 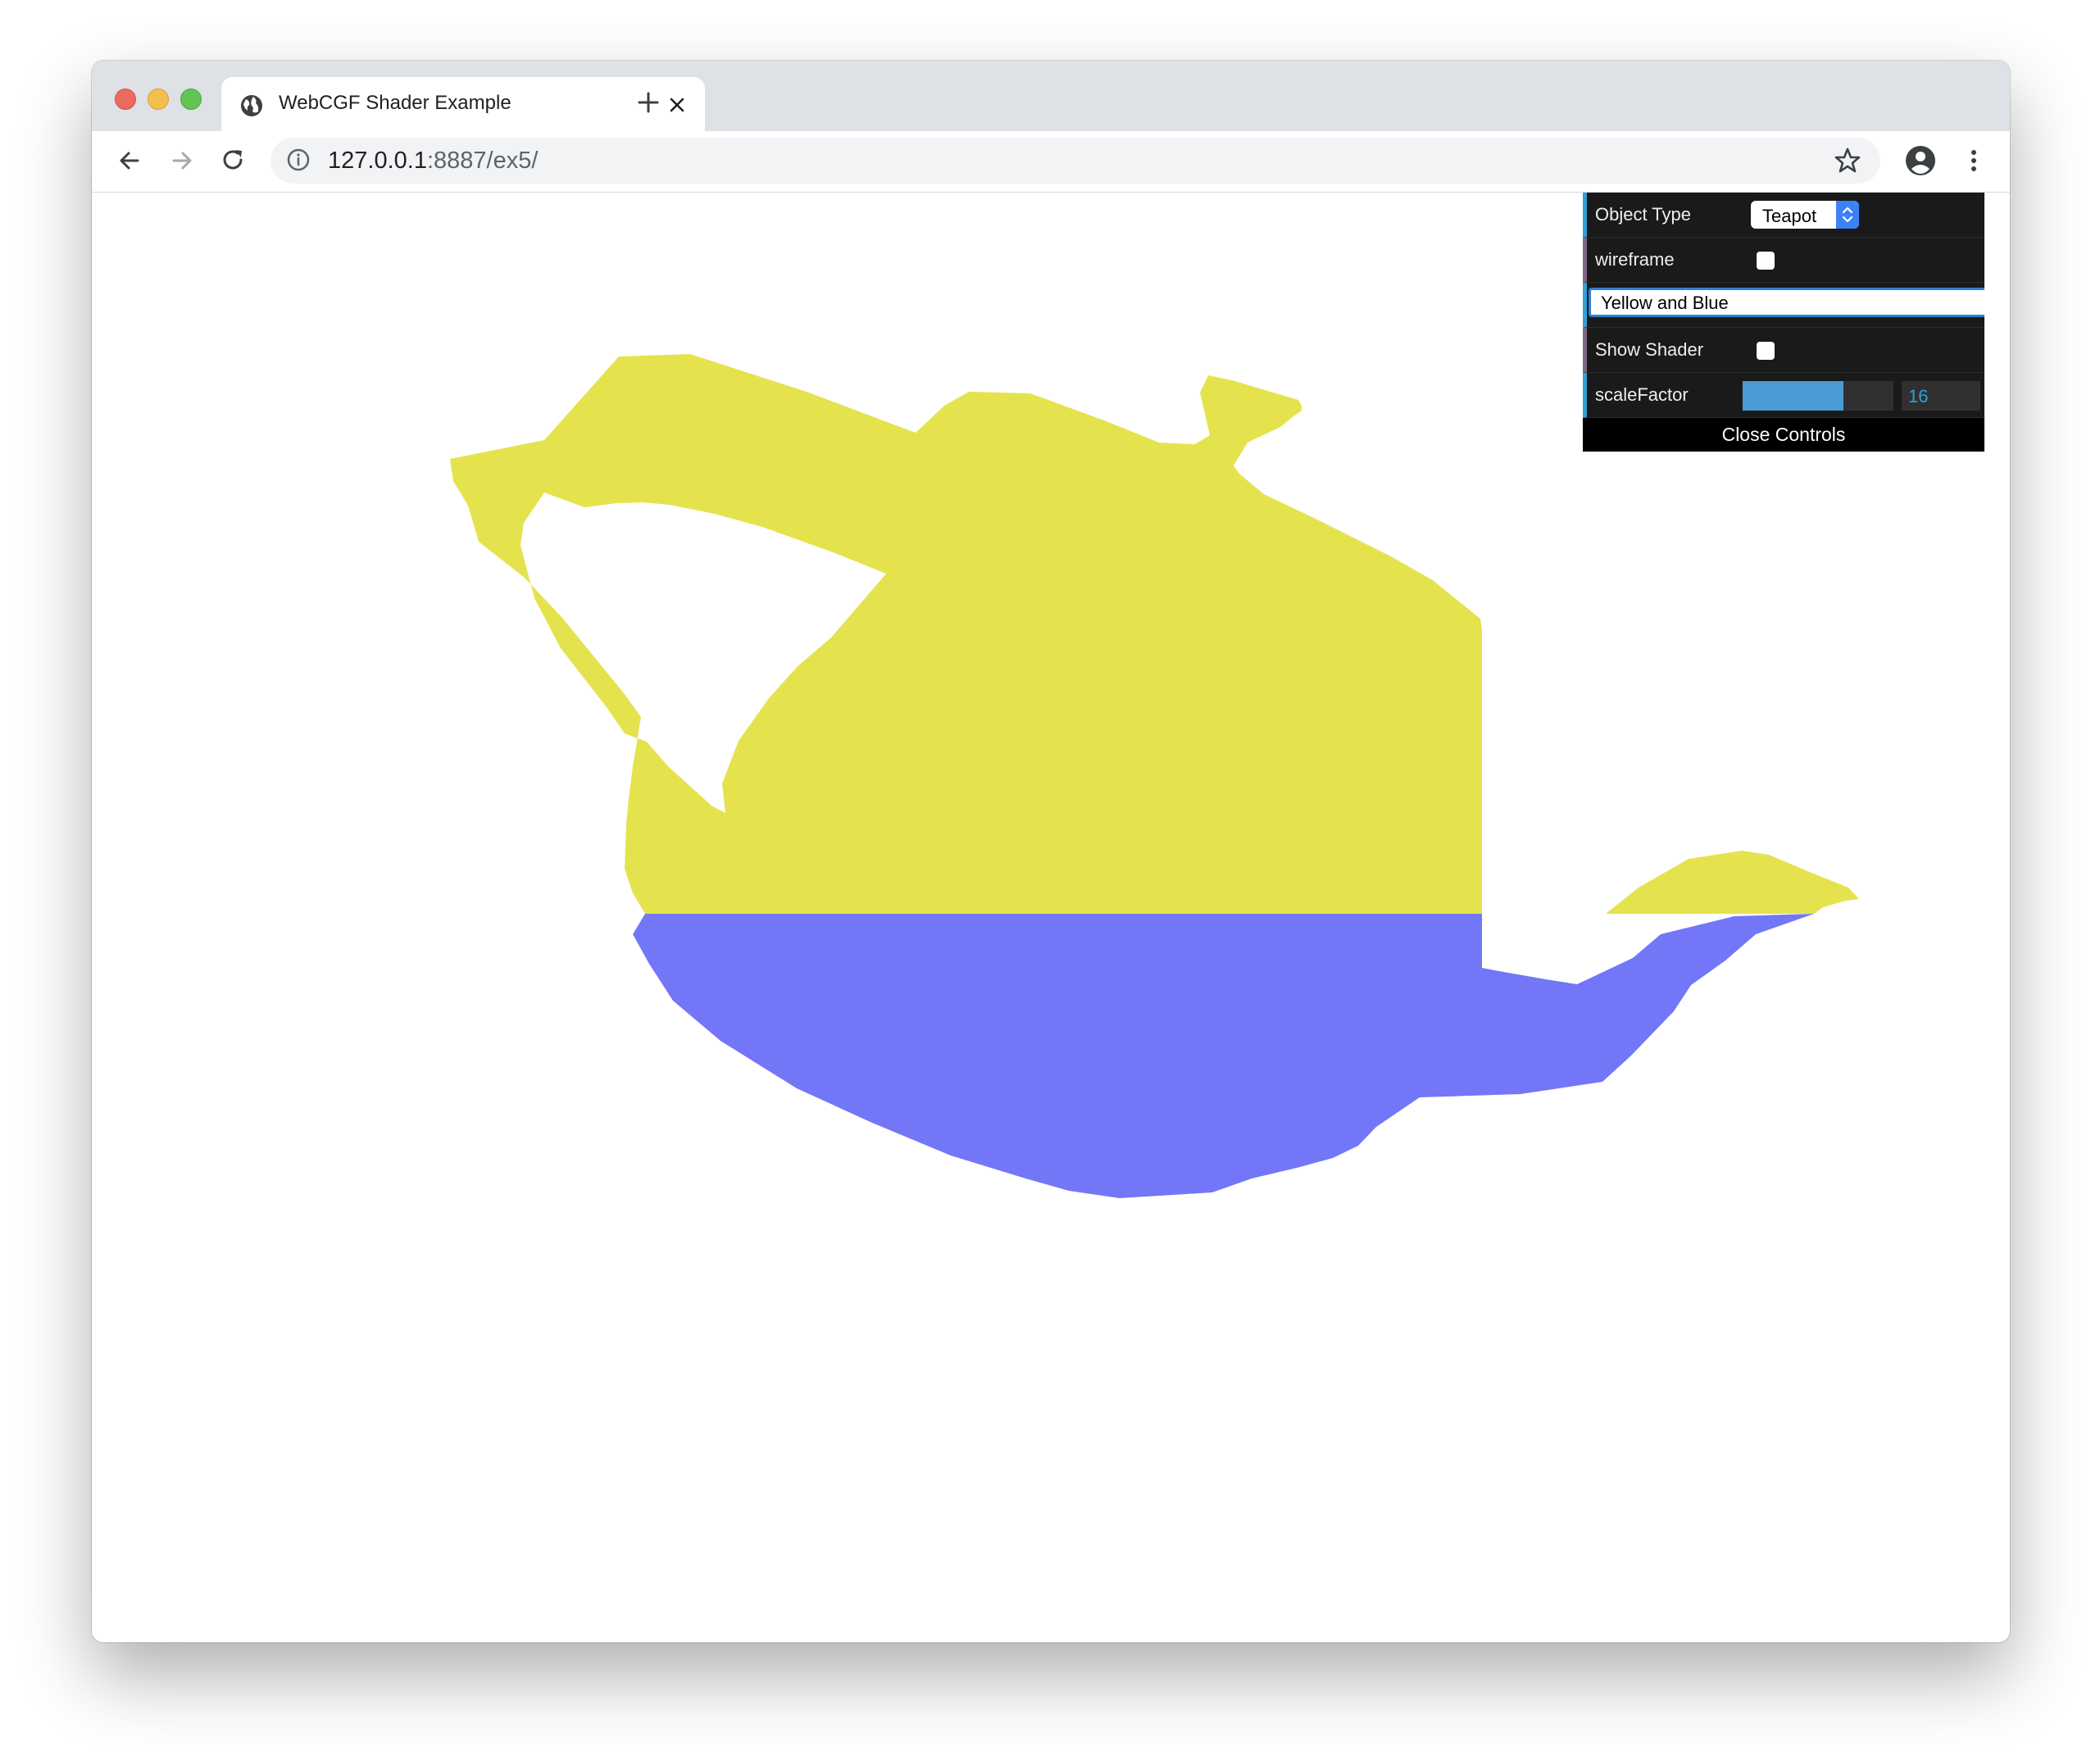 What do you see at coordinates (1783, 260) in the screenshot?
I see `wireframe-row: wireframe` at bounding box center [1783, 260].